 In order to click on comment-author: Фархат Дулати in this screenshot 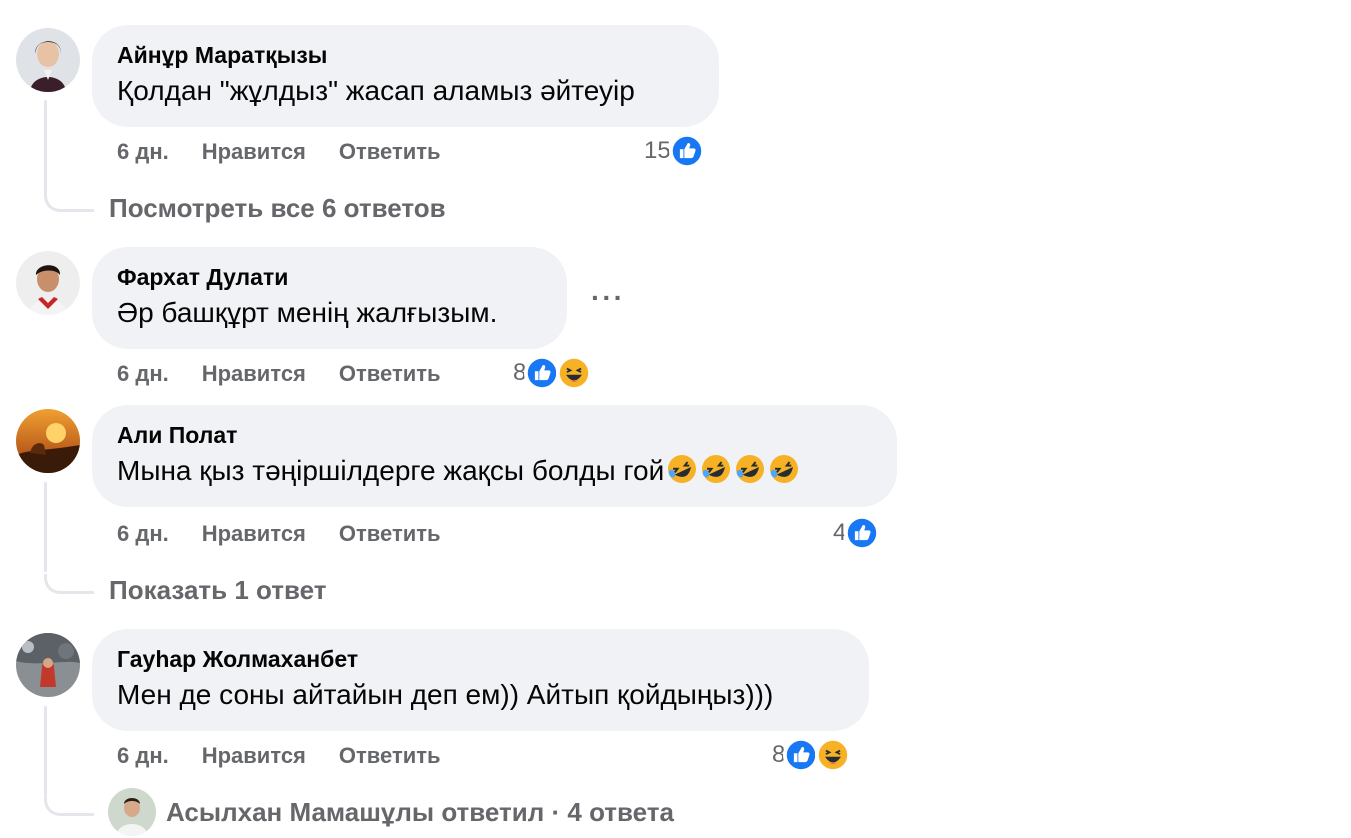, I will do `click(329, 277)`.